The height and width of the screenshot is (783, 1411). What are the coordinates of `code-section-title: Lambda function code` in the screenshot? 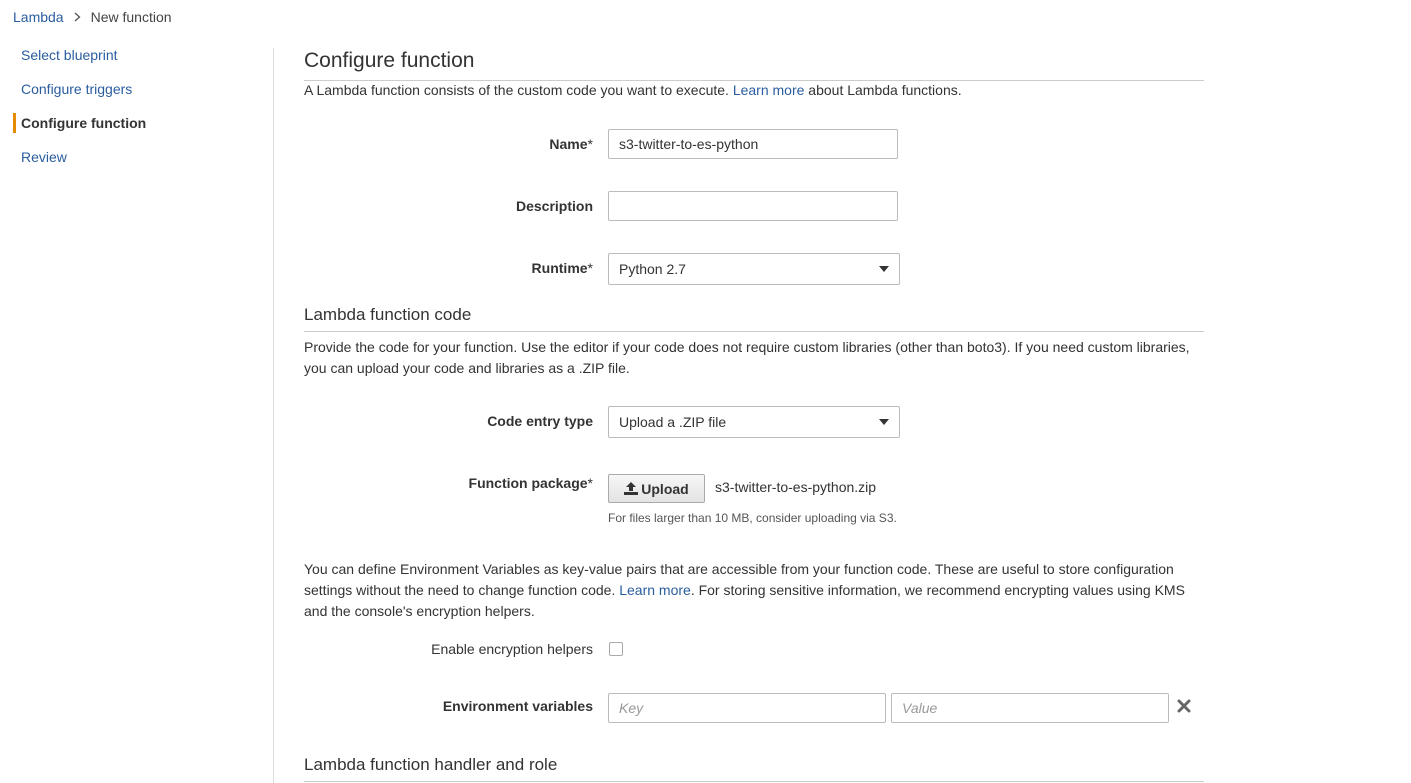 It's located at (754, 318).